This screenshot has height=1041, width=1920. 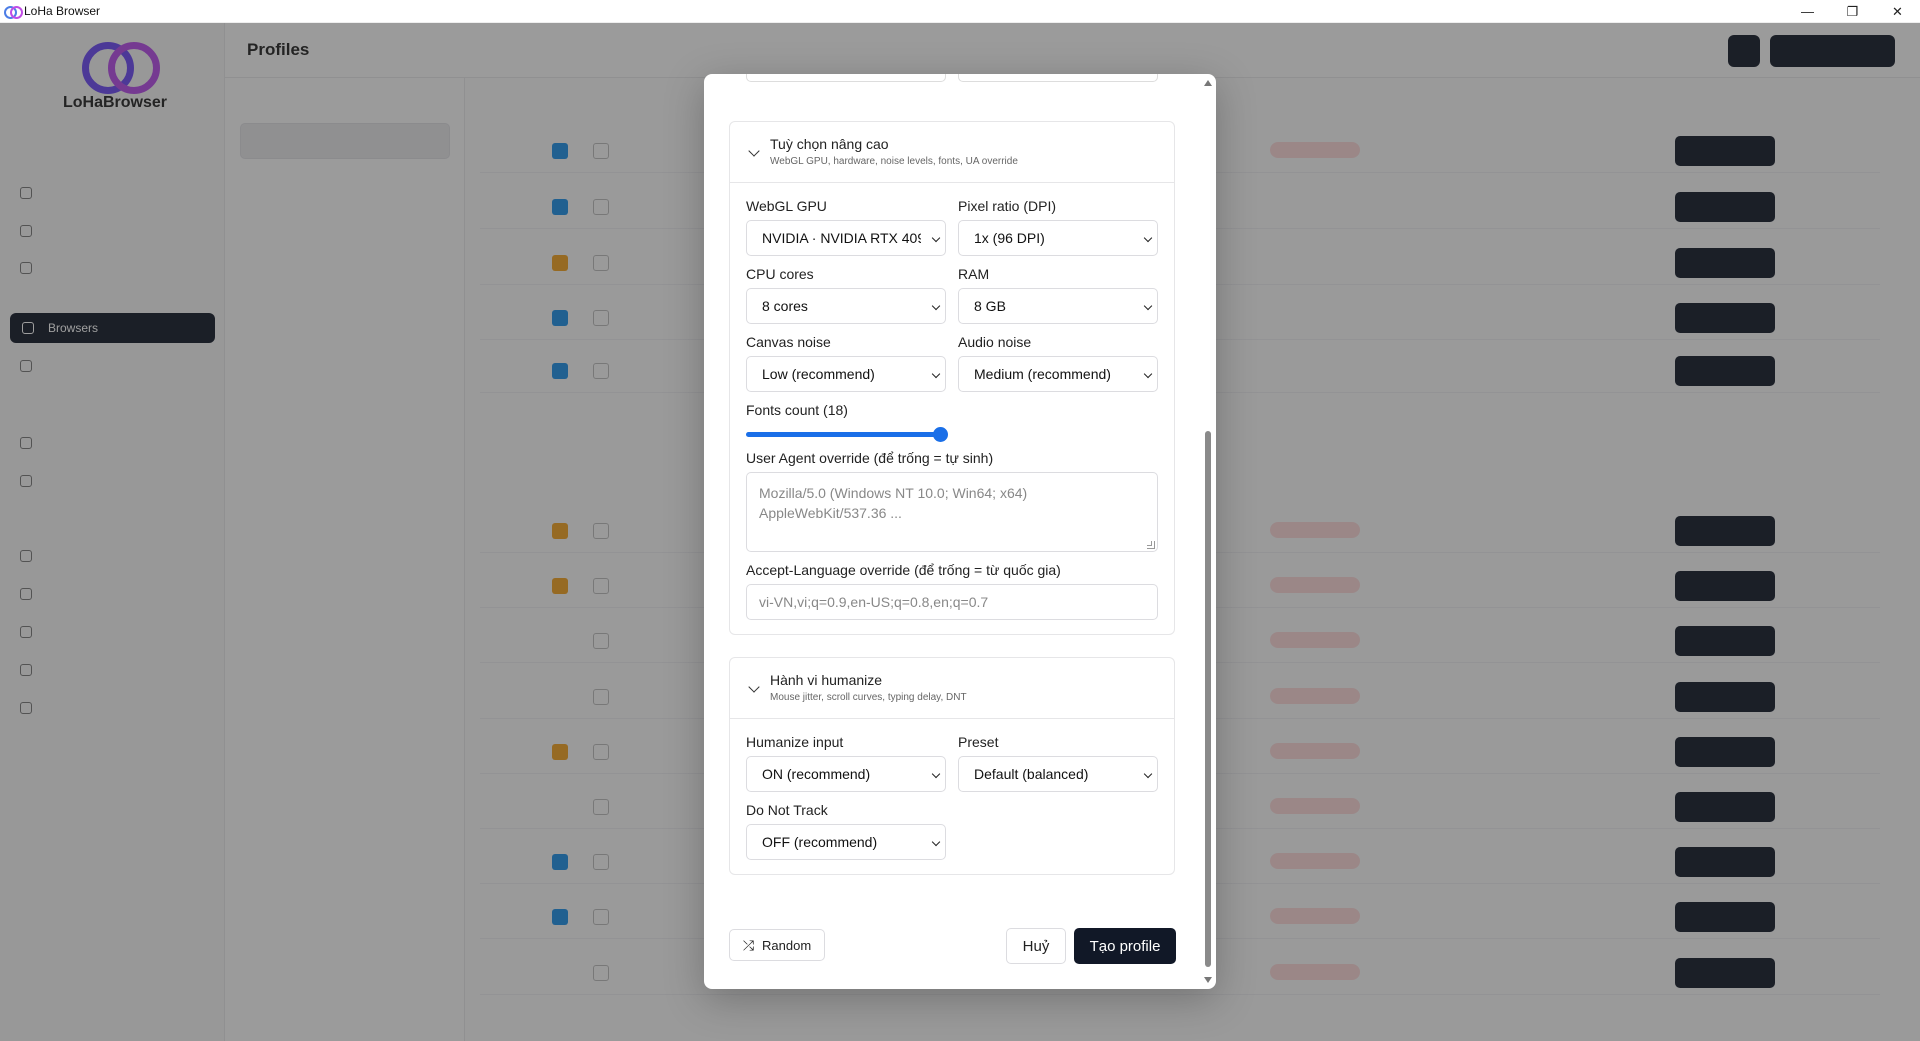 I want to click on previous-fields, so click(x=955, y=78).